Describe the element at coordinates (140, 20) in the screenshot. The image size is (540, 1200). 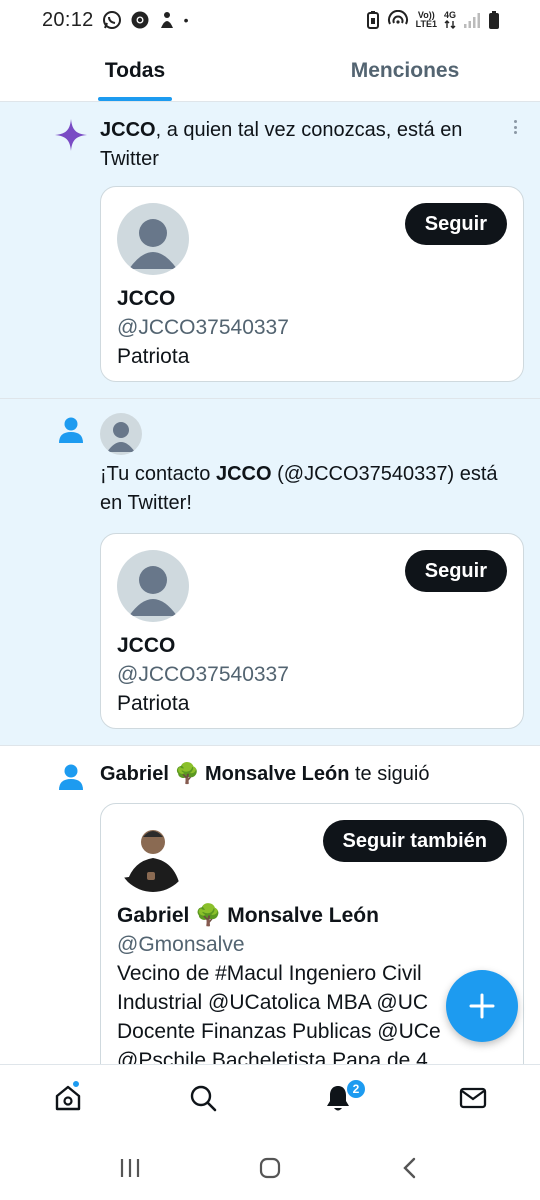
I see `chrome-icon` at that location.